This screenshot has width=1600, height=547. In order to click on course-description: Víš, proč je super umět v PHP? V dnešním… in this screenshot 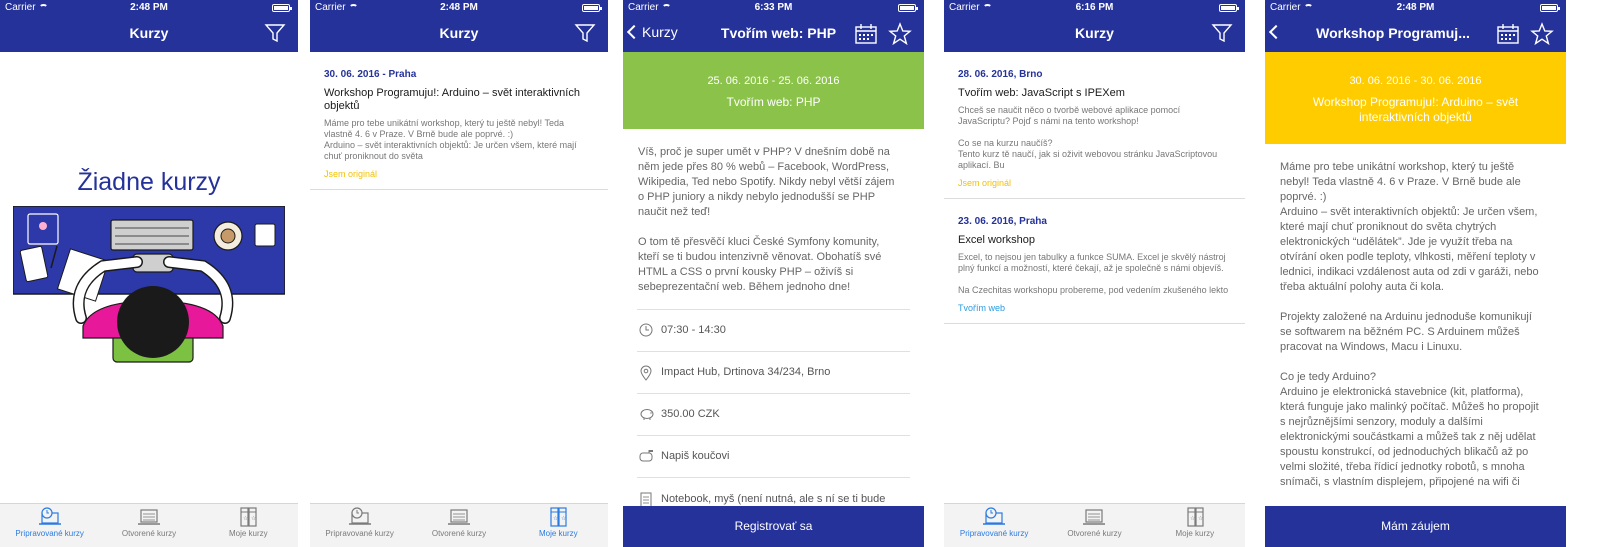, I will do `click(766, 219)`.